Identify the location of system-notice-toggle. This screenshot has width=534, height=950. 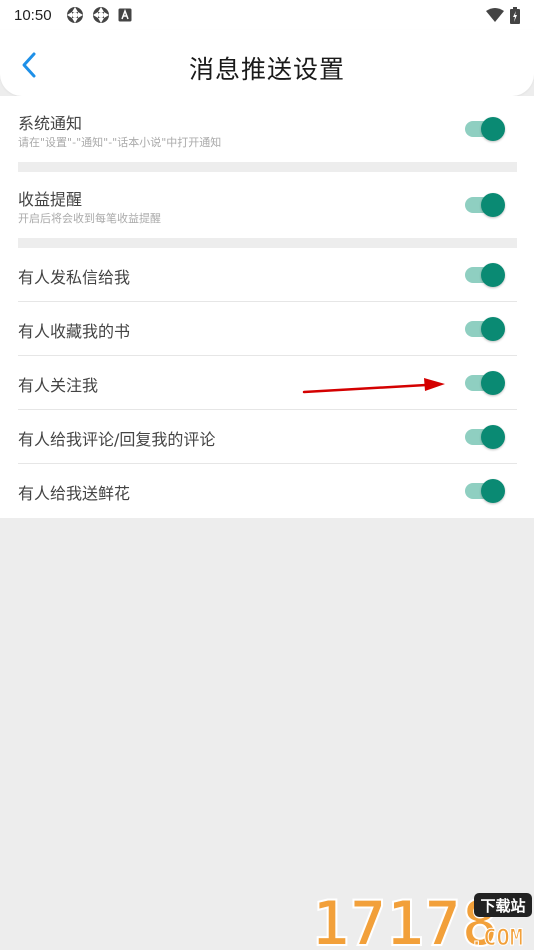
(485, 129).